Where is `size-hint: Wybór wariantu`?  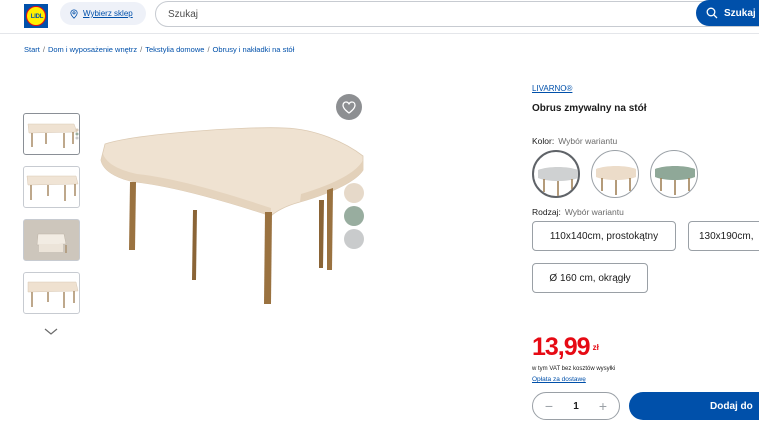 size-hint: Wybór wariantu is located at coordinates (594, 212).